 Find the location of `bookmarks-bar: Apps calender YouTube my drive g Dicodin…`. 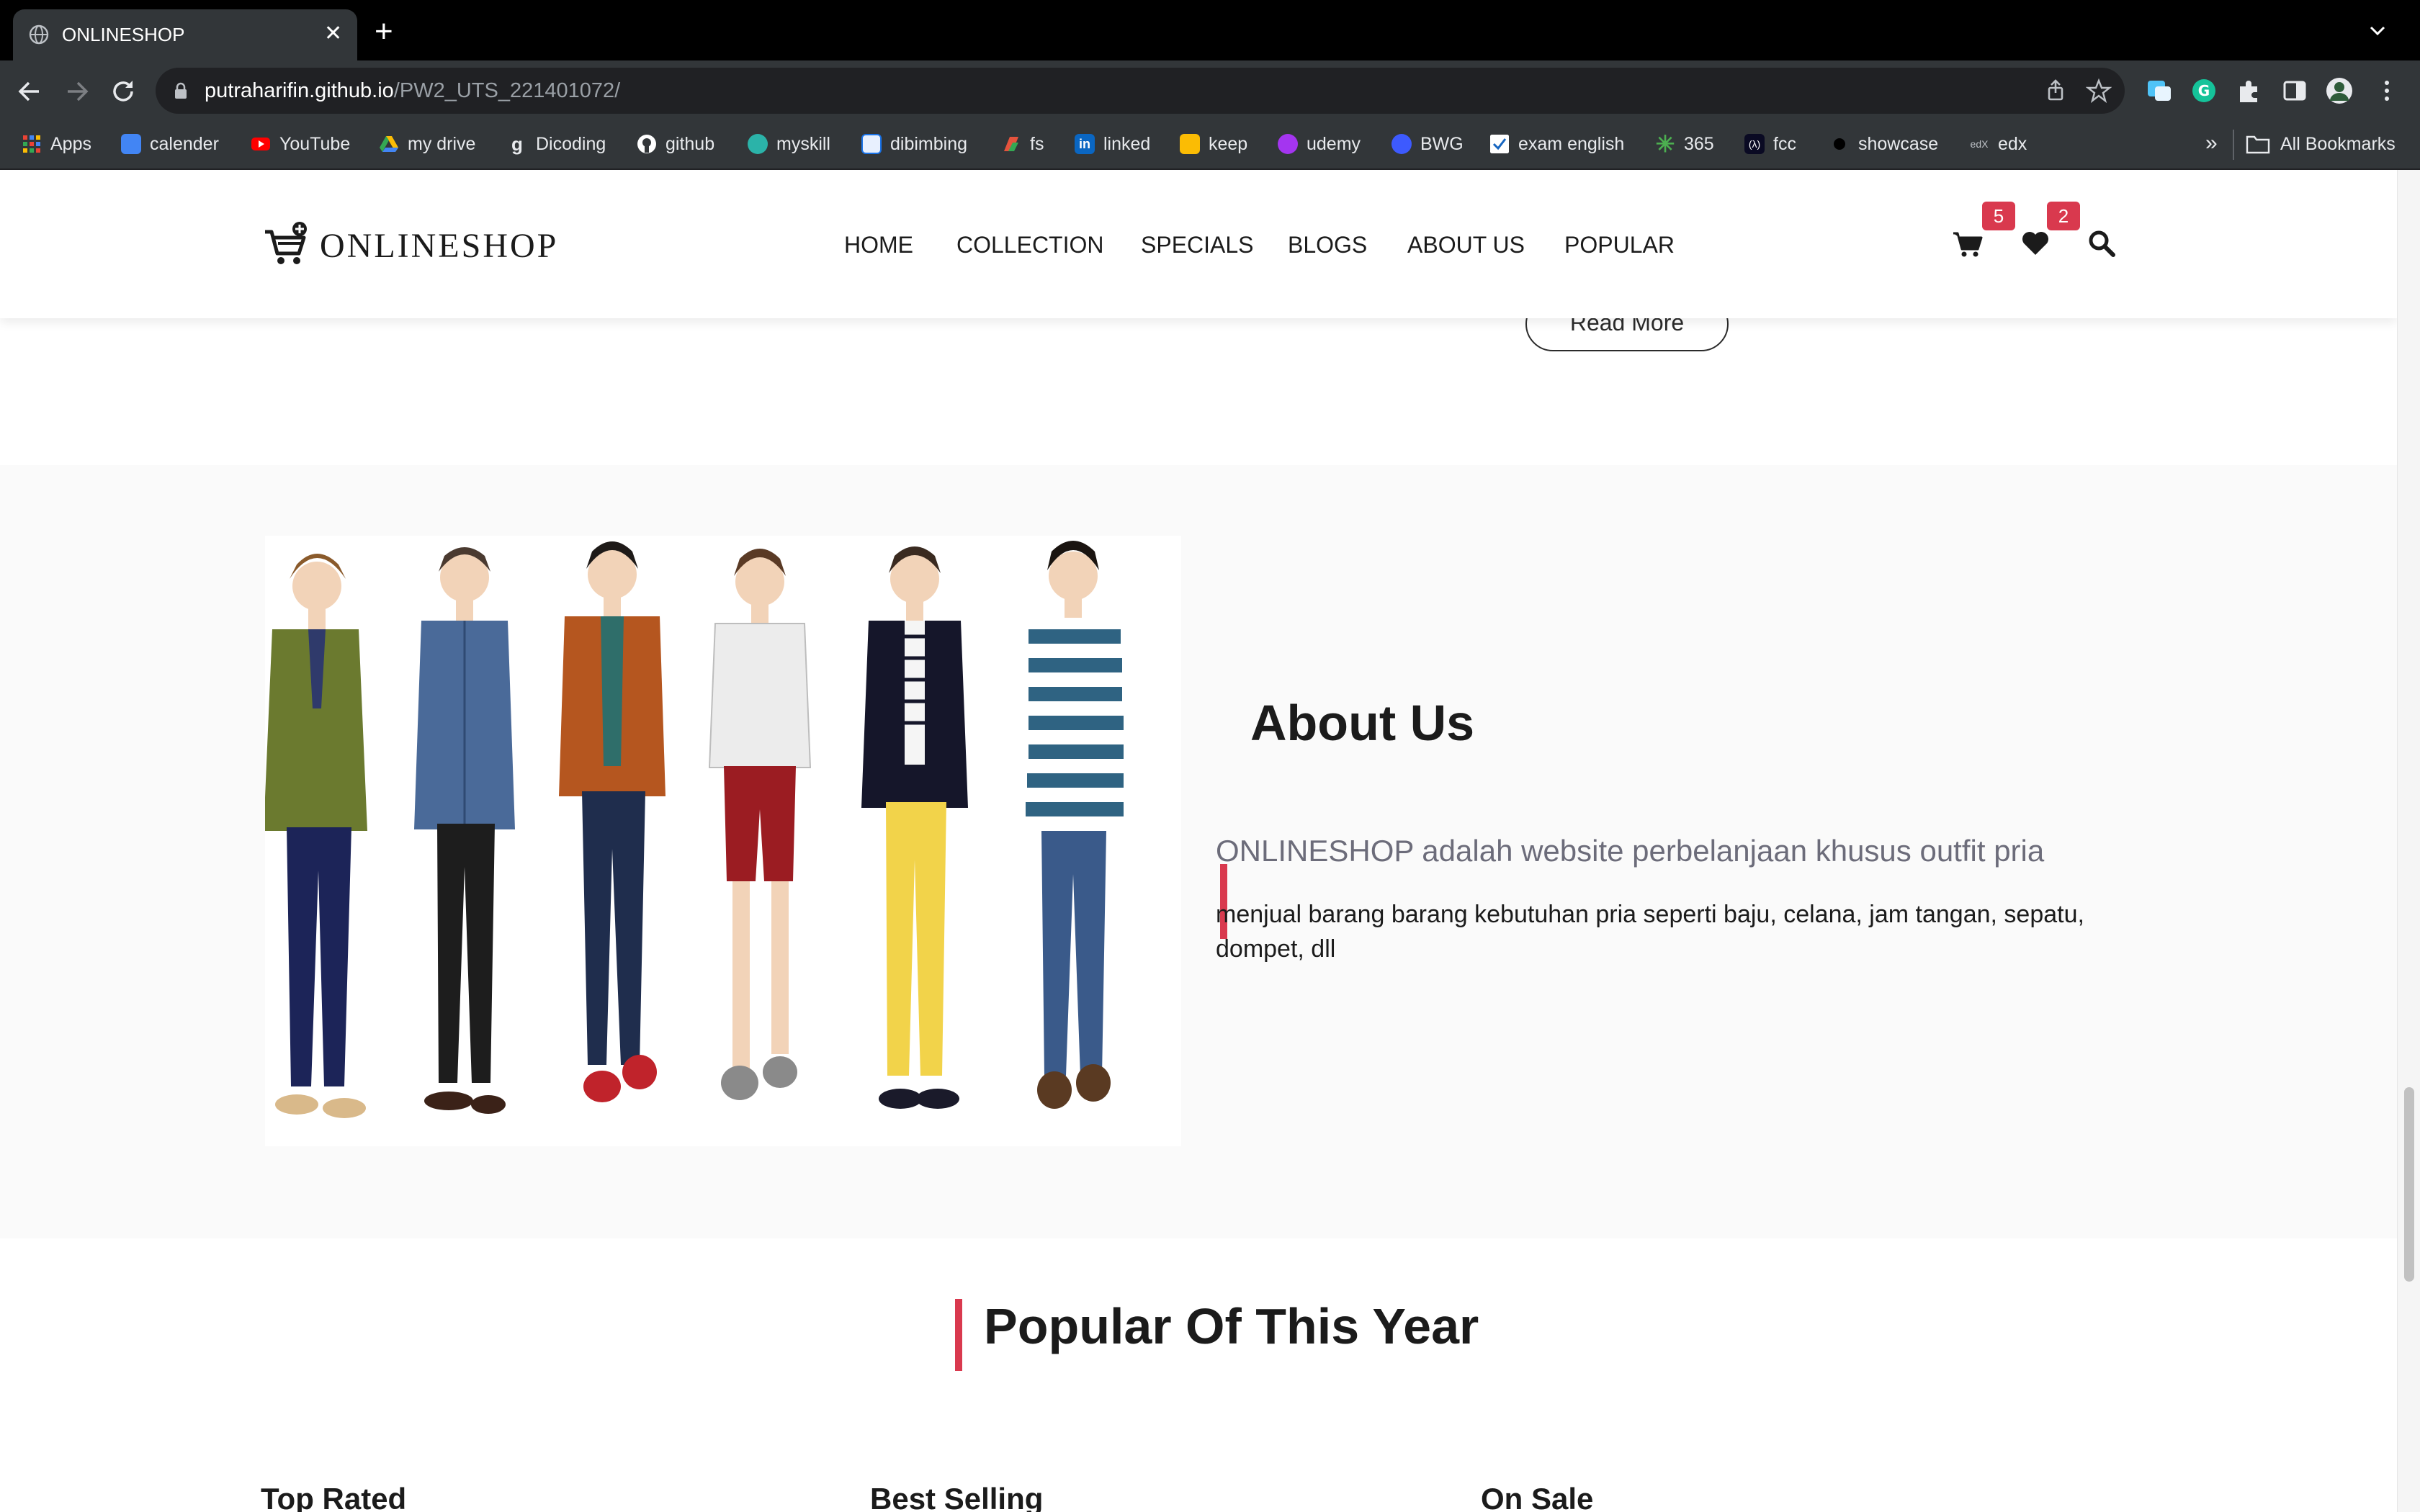

bookmarks-bar: Apps calender YouTube my drive g Dicodin… is located at coordinates (1210, 145).